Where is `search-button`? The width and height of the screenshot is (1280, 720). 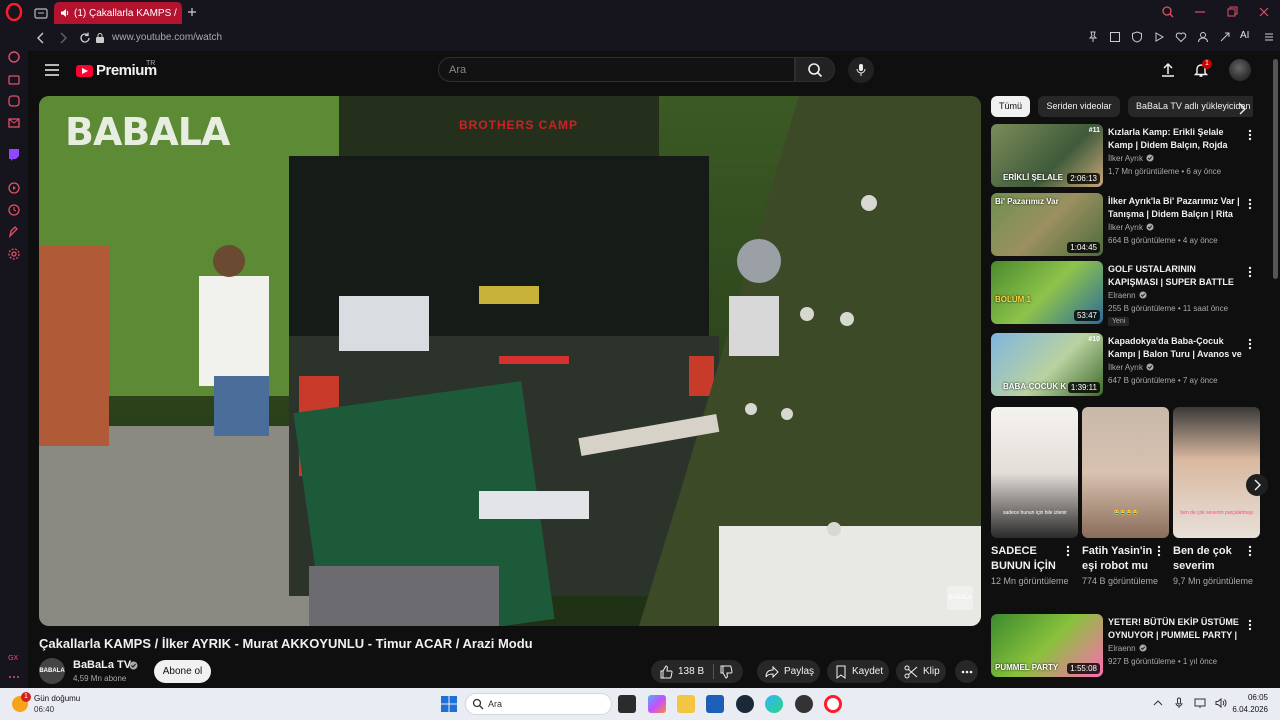 search-button is located at coordinates (815, 69).